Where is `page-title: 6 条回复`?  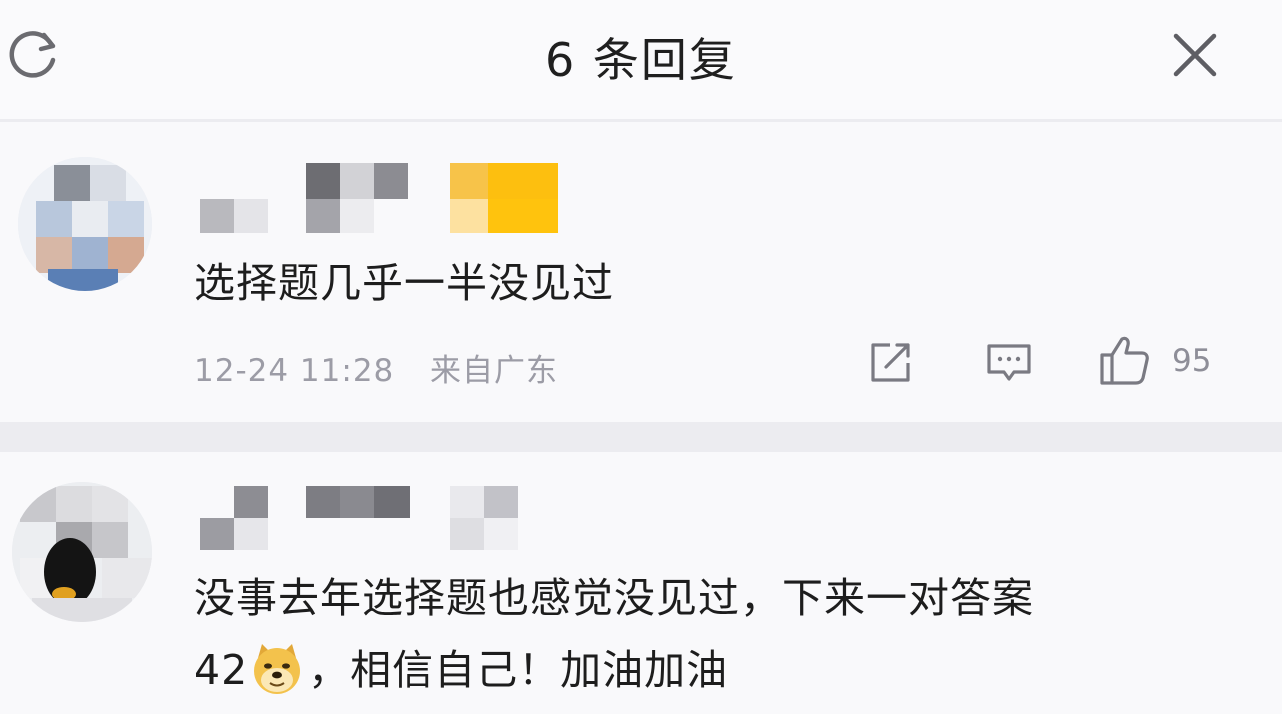
page-title: 6 条回复 is located at coordinates (641, 60).